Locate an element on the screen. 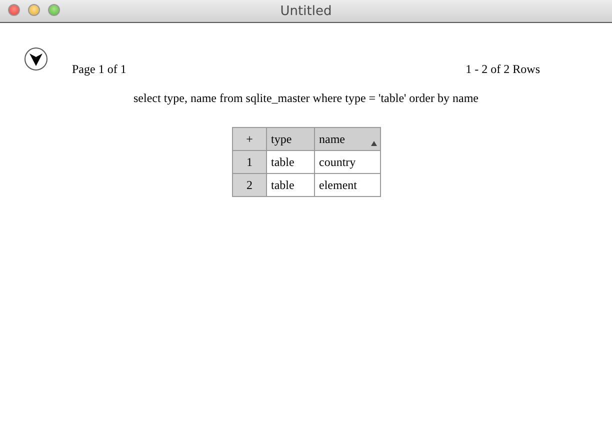 The image size is (612, 442). window-title: Untitled is located at coordinates (306, 11).